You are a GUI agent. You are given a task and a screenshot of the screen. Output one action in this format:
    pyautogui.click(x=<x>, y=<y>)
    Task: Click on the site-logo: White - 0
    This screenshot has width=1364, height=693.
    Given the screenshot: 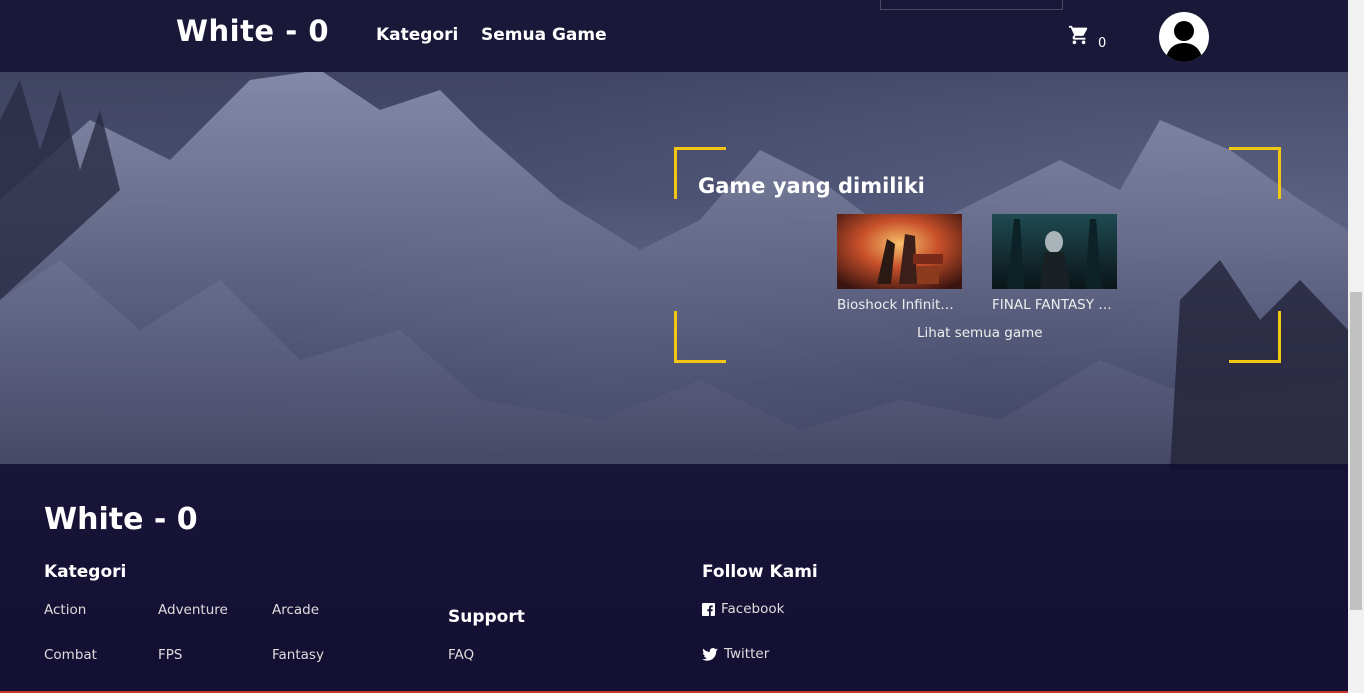 What is the action you would take?
    pyautogui.click(x=252, y=31)
    